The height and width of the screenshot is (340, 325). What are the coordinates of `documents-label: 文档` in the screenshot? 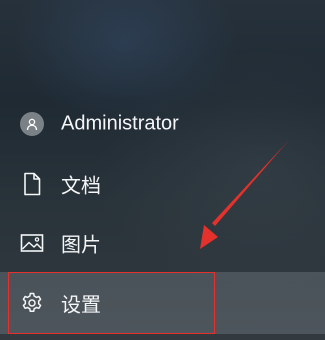 It's located at (81, 186).